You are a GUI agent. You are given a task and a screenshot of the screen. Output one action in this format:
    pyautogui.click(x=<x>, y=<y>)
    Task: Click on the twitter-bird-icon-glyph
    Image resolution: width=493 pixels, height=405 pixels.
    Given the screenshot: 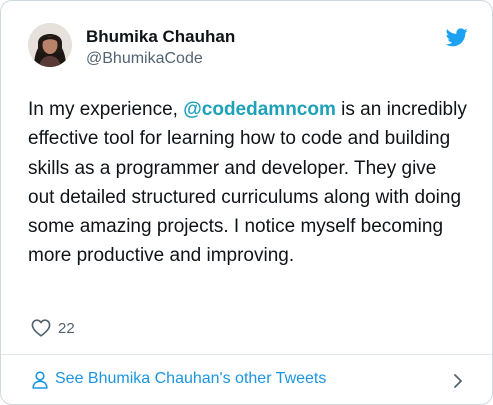 What is the action you would take?
    pyautogui.click(x=456, y=37)
    